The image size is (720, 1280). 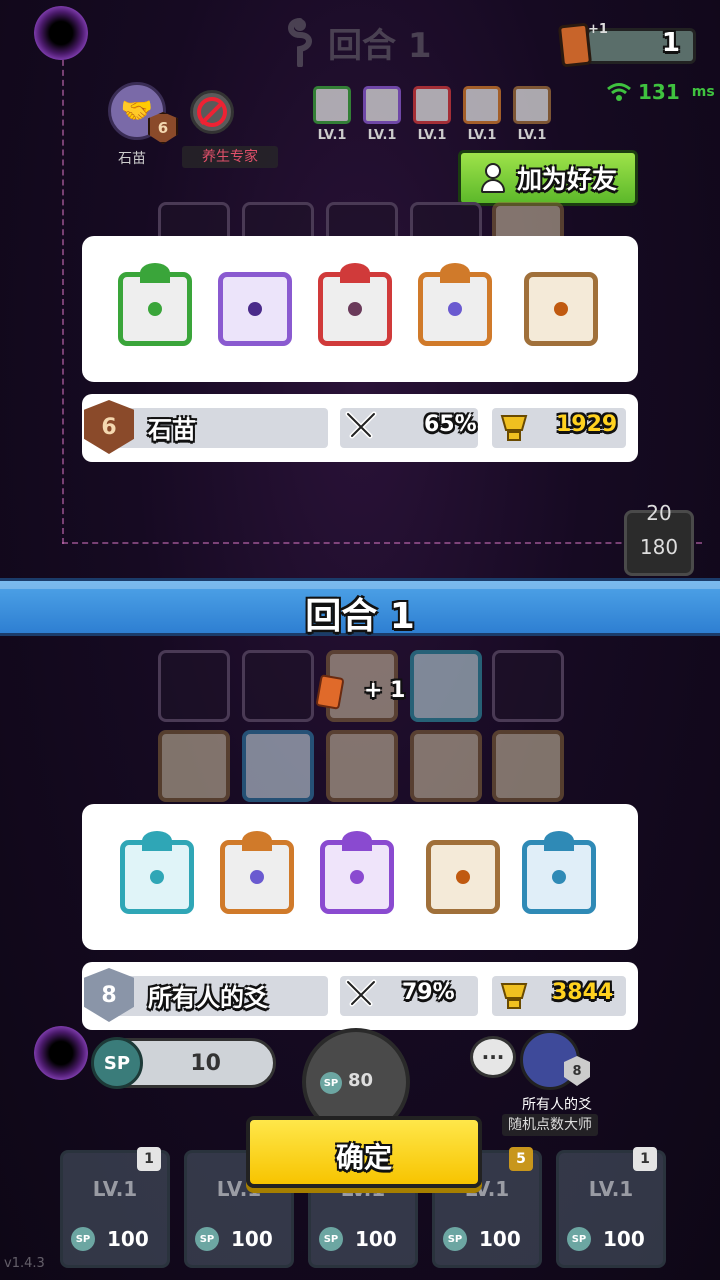 What do you see at coordinates (619, 92) in the screenshot?
I see `wifi-icon` at bounding box center [619, 92].